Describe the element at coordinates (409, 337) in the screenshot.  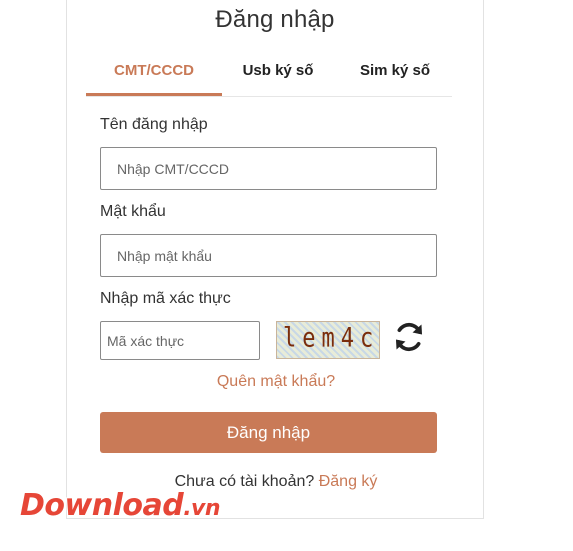
I see `refresh-icon` at that location.